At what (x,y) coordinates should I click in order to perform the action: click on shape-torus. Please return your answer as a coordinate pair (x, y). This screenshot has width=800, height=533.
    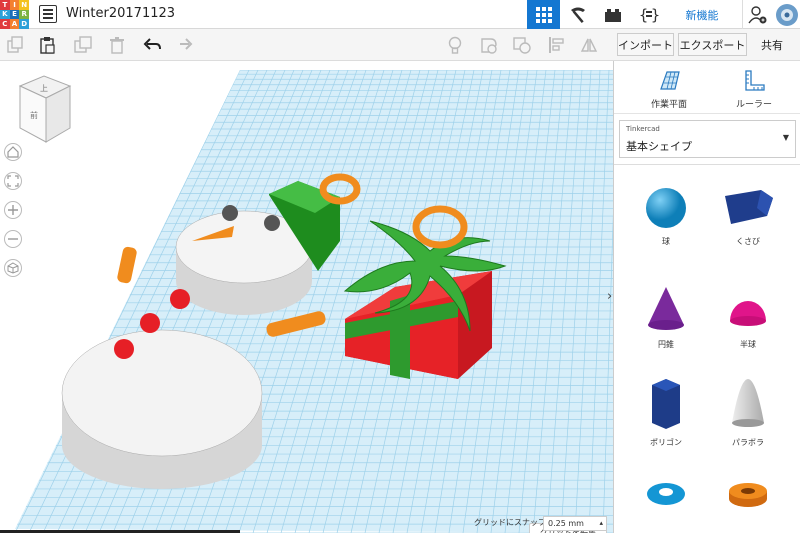
    Looking at the image, I should click on (666, 497).